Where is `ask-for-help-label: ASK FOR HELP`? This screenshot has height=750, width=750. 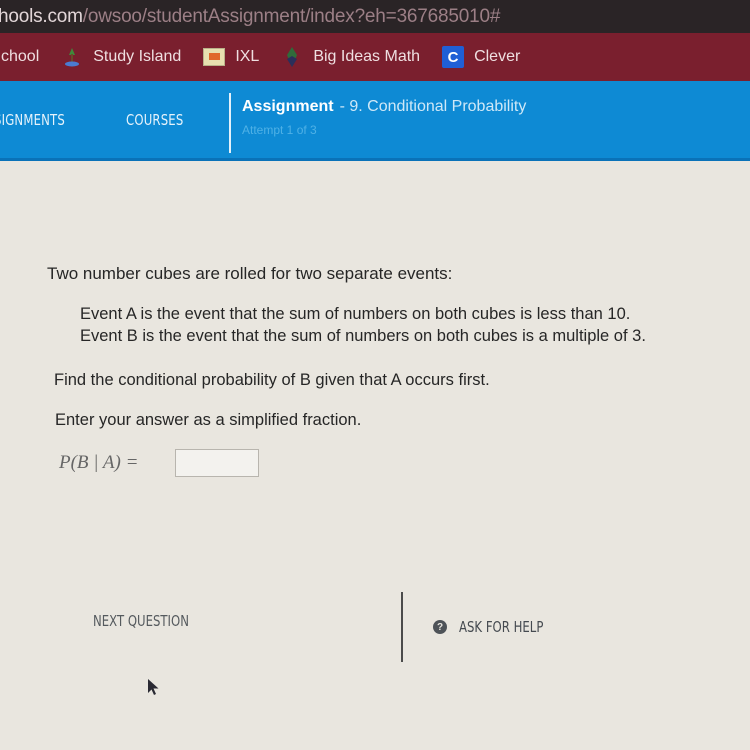
ask-for-help-label: ASK FOR HELP is located at coordinates (501, 627).